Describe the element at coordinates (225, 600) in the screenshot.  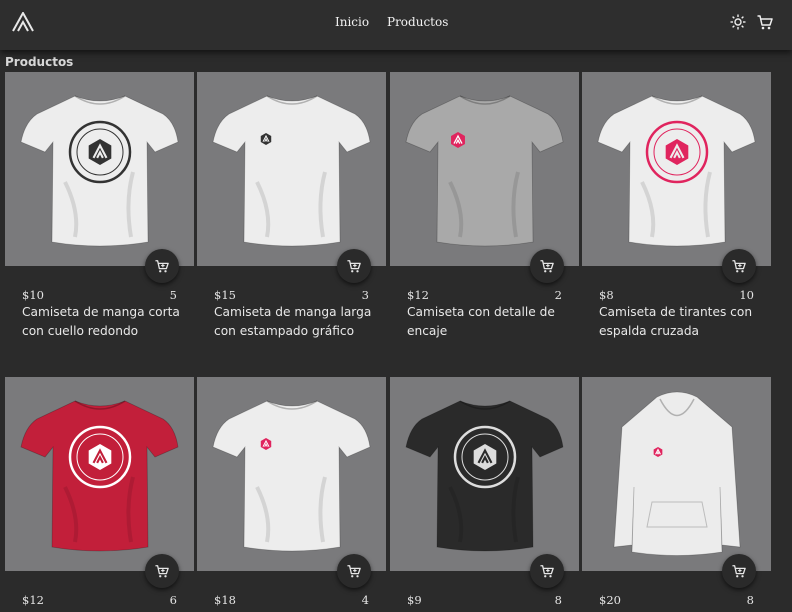
I see `product-price: $18` at that location.